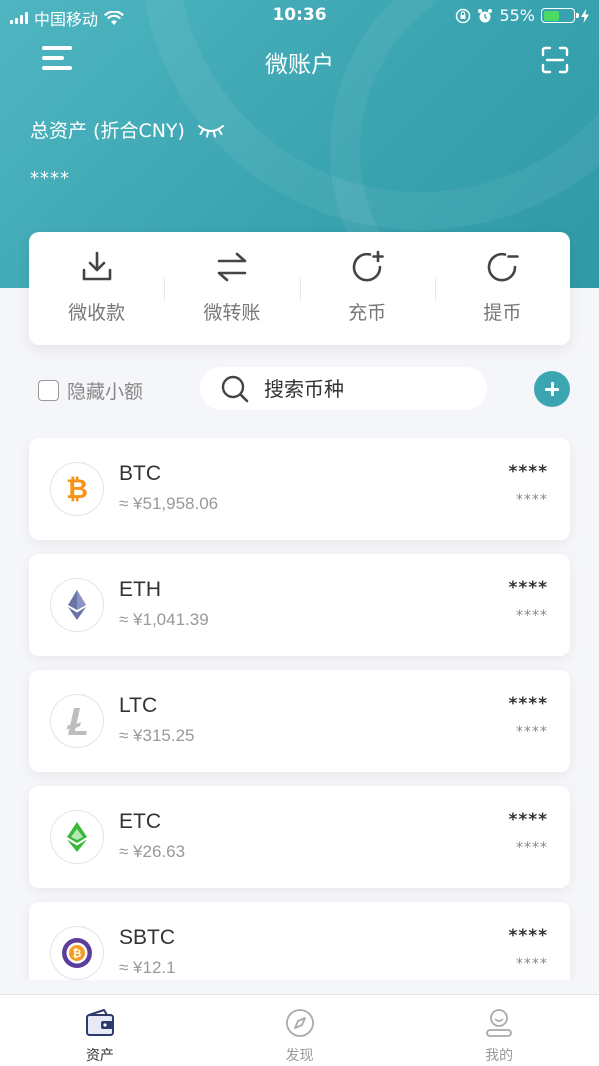 The image size is (599, 1066). Describe the element at coordinates (99, 1056) in the screenshot. I see `tab-assets-label: 资产` at that location.